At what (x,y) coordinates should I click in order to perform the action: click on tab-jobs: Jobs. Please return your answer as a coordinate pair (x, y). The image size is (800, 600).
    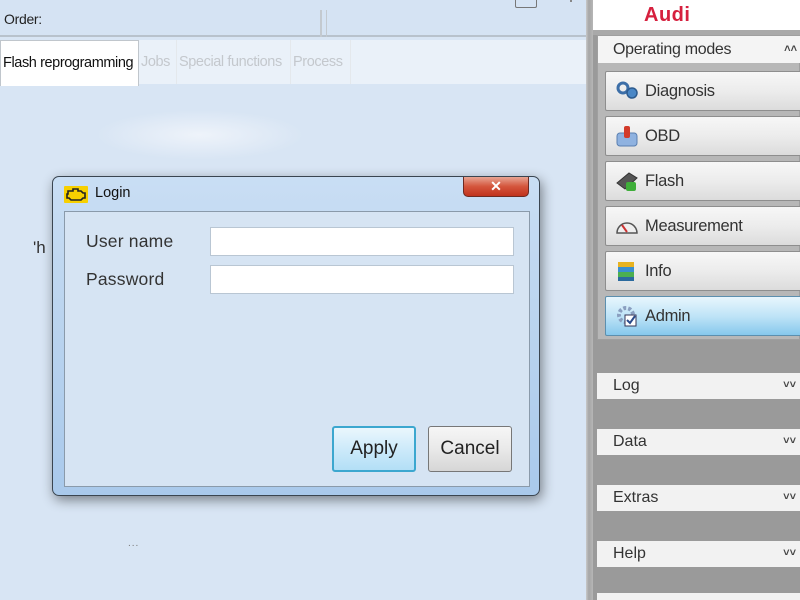
    Looking at the image, I should click on (158, 62).